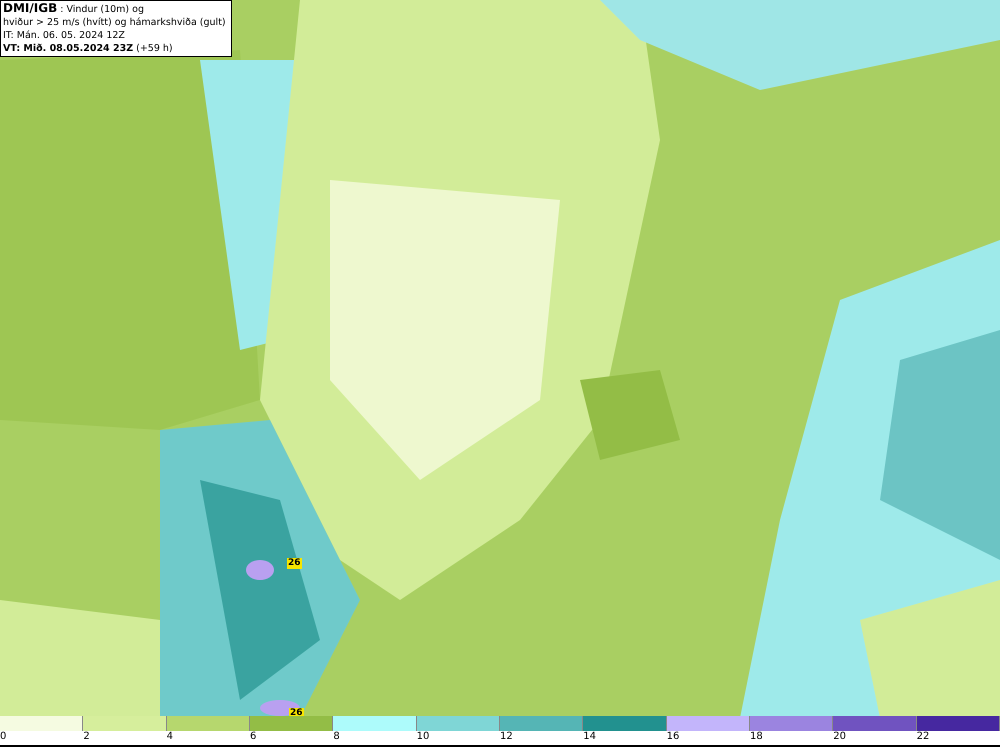 Image resolution: width=1000 pixels, height=747 pixels. Describe the element at coordinates (64, 35) in the screenshot. I see `initial-time: IT: Mán. 06. 05. 2024 12Z` at that location.